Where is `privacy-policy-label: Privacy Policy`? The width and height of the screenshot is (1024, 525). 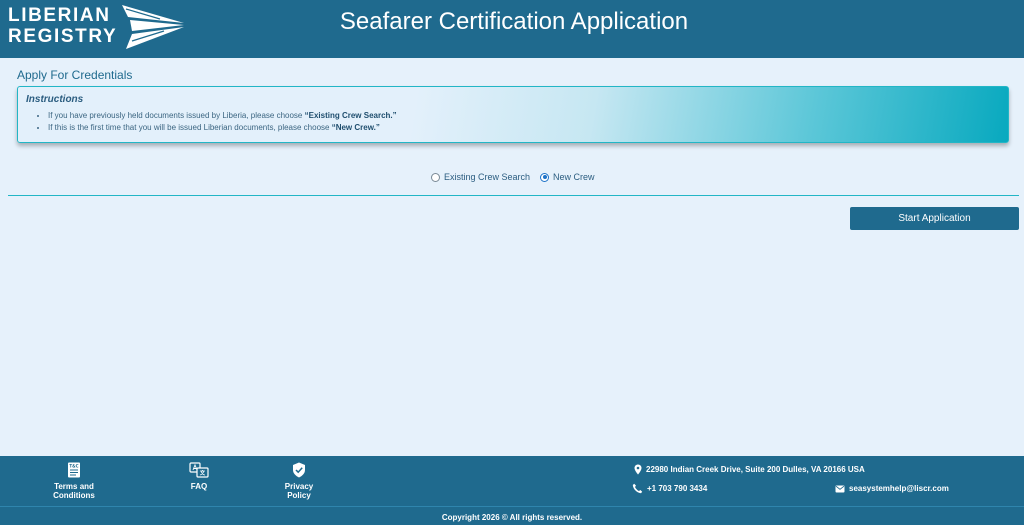
privacy-policy-label: Privacy Policy is located at coordinates (299, 491).